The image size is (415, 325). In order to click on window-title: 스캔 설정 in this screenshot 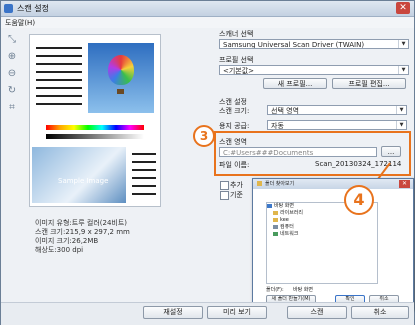, I will do `click(33, 8)`.